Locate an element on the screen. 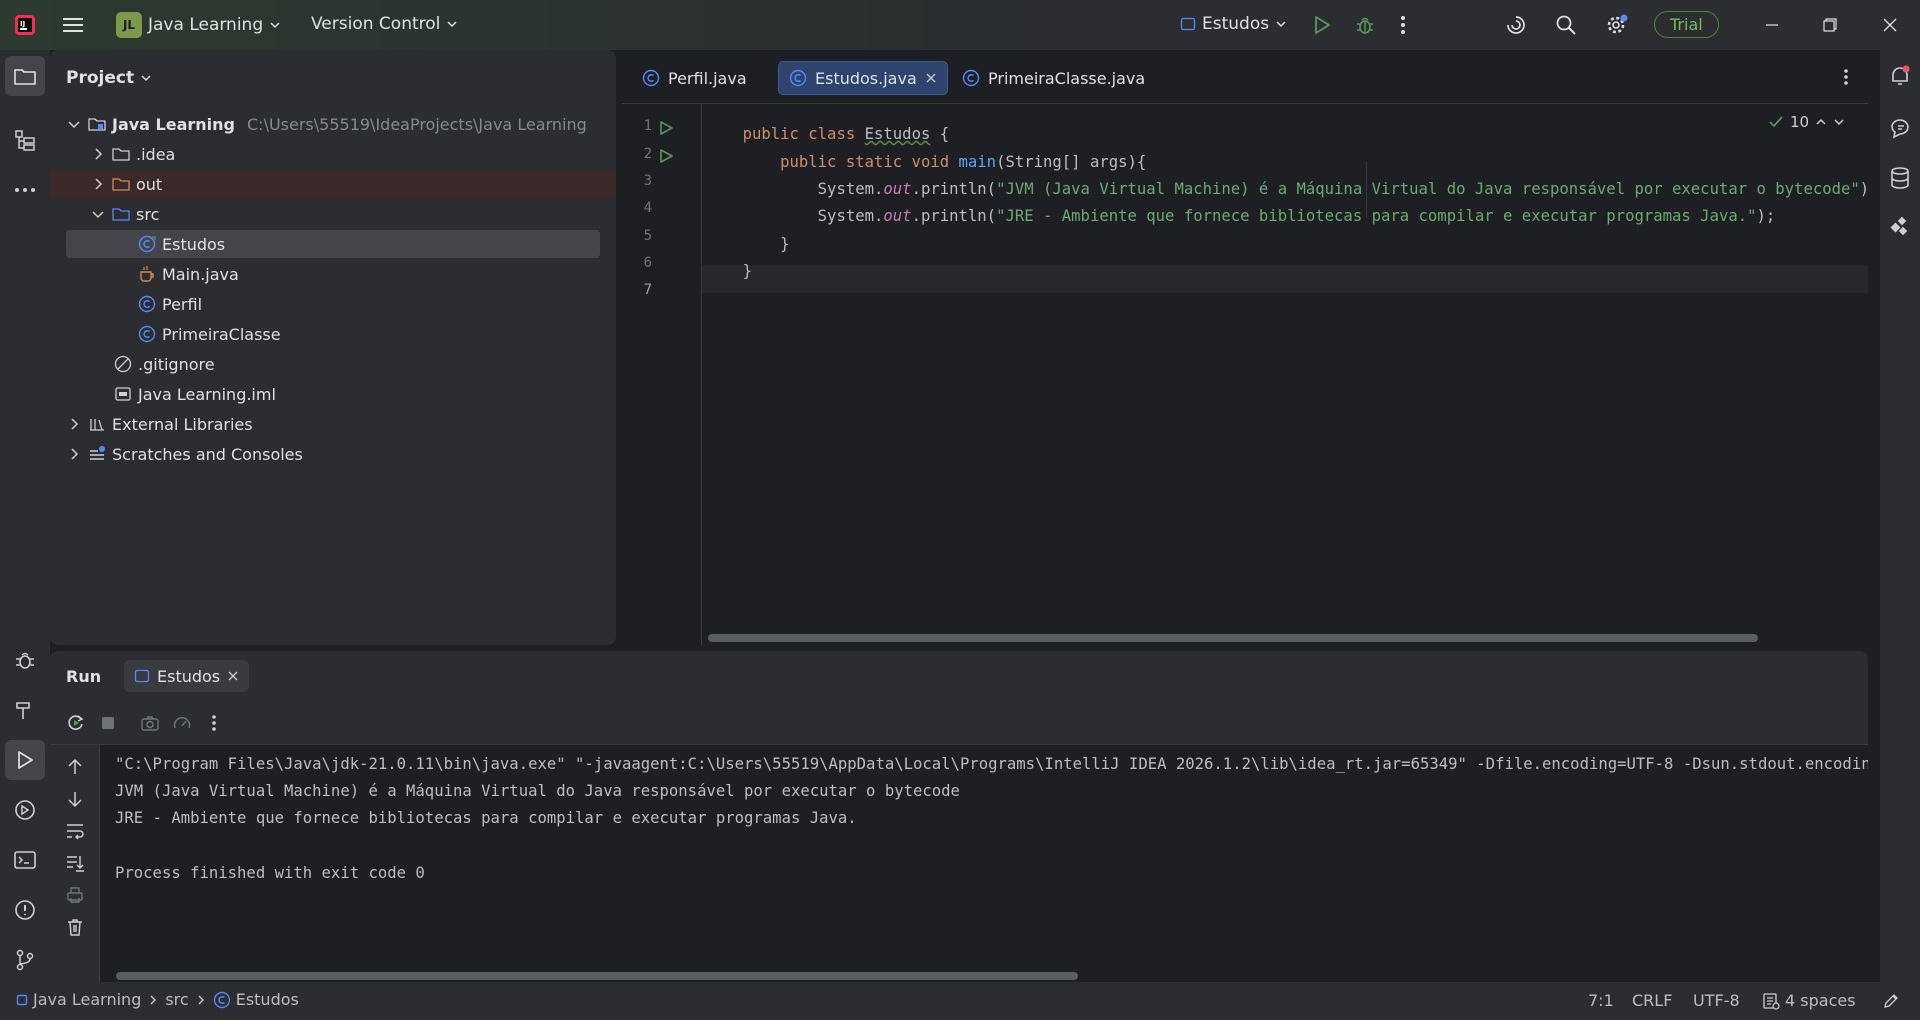 The height and width of the screenshot is (1020, 1920). run-icon is located at coordinates (1322, 25).